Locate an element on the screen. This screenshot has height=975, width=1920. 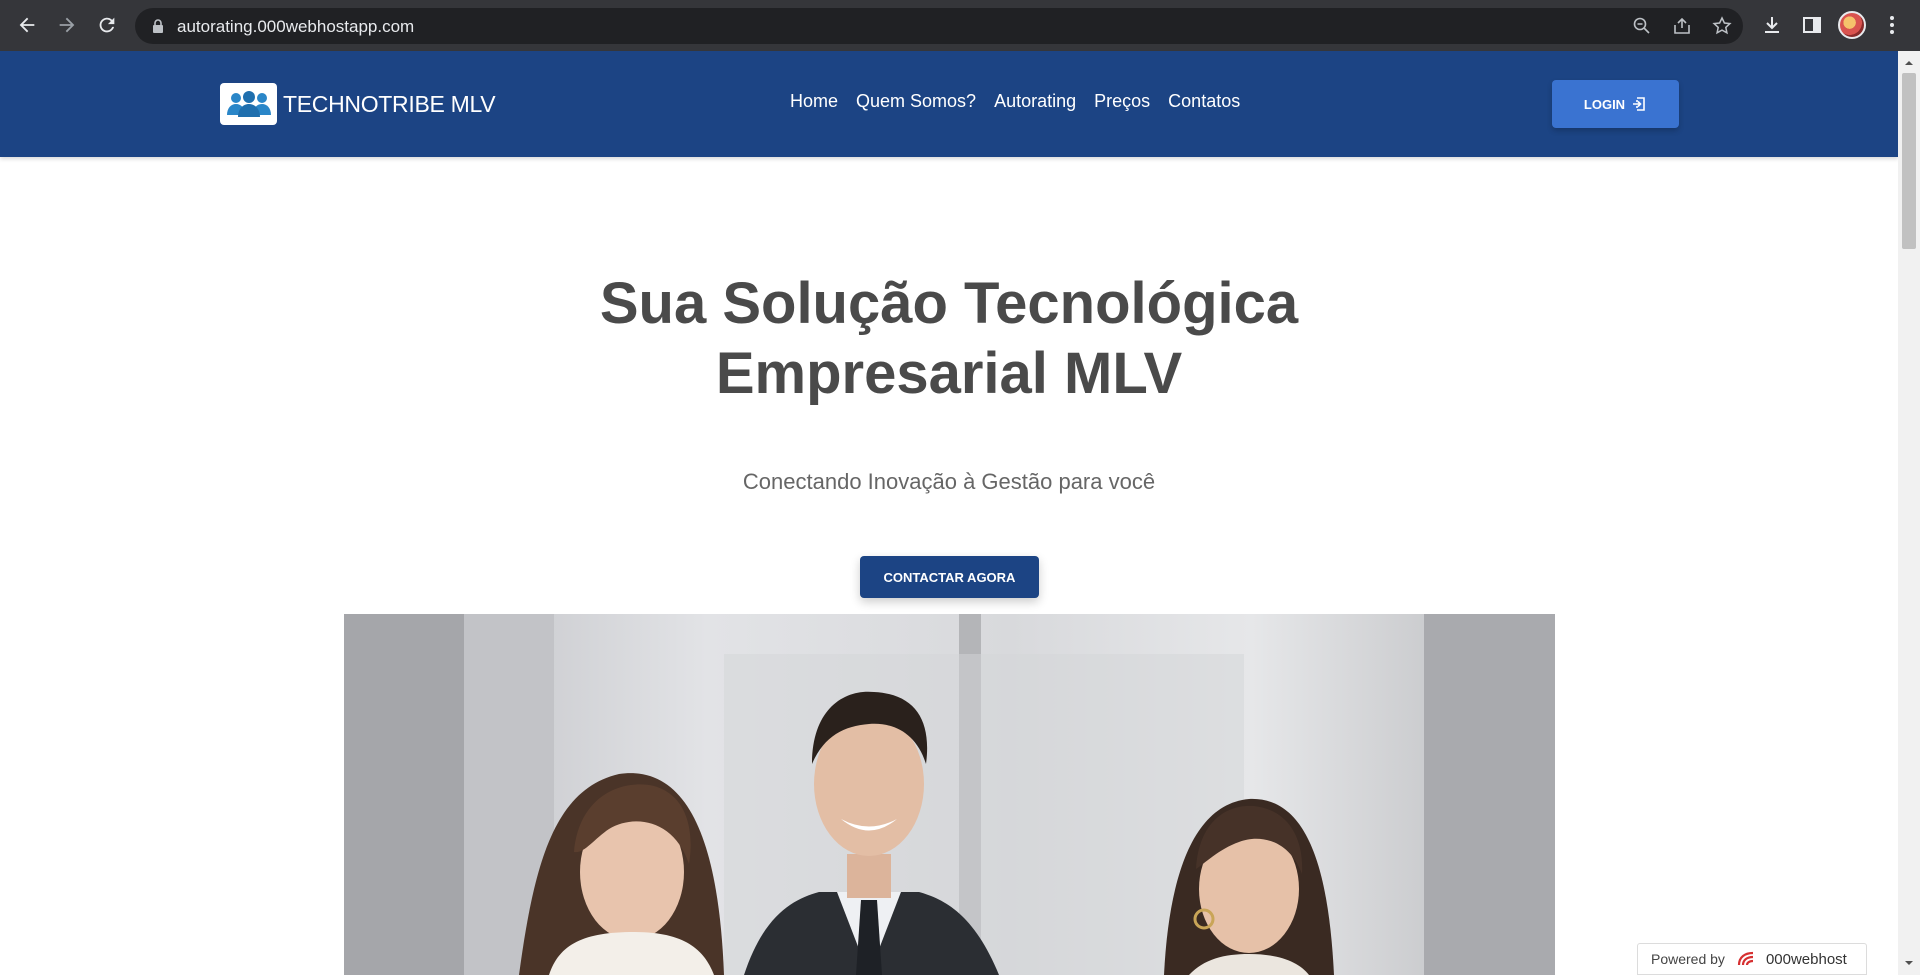
back-icon is located at coordinates (27, 25).